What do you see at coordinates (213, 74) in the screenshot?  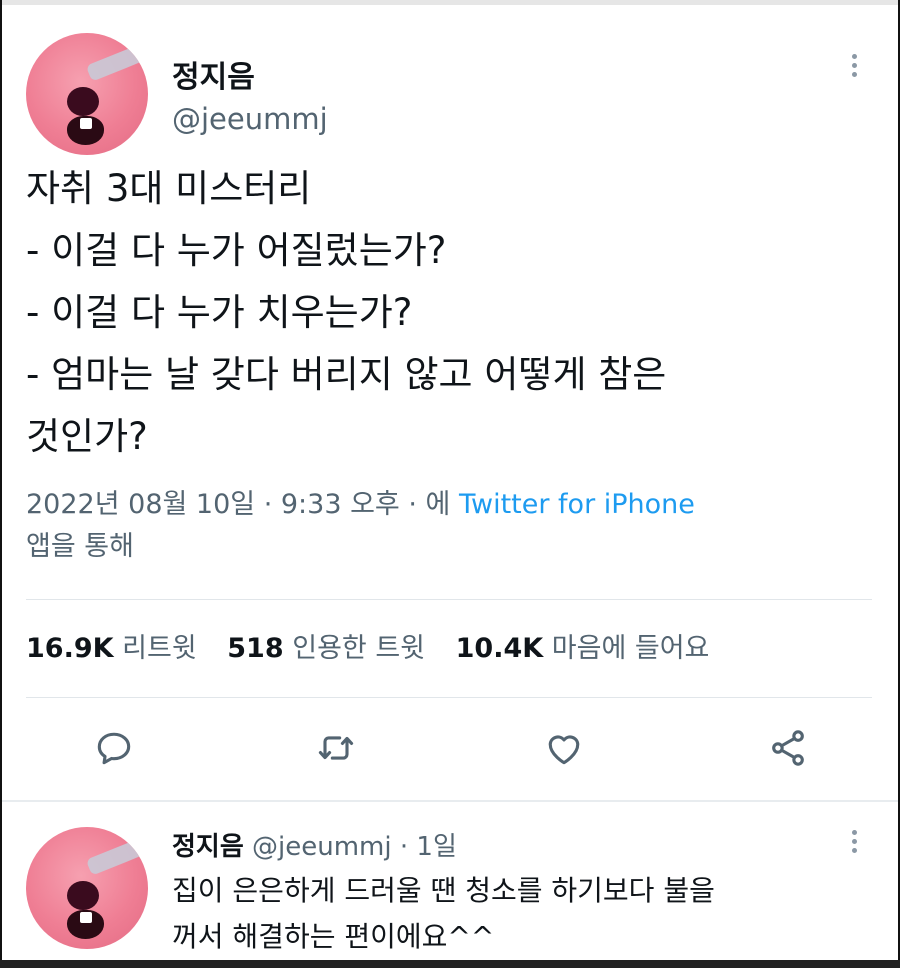 I see `author-name: 정지음` at bounding box center [213, 74].